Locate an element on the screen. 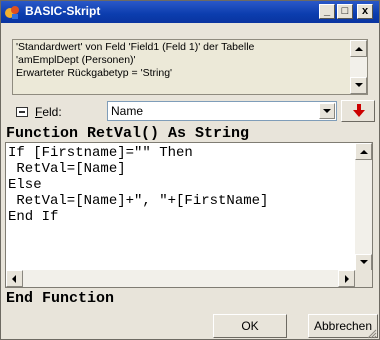 The image size is (380, 340). editor-vertical-scrollbar is located at coordinates (363, 207).